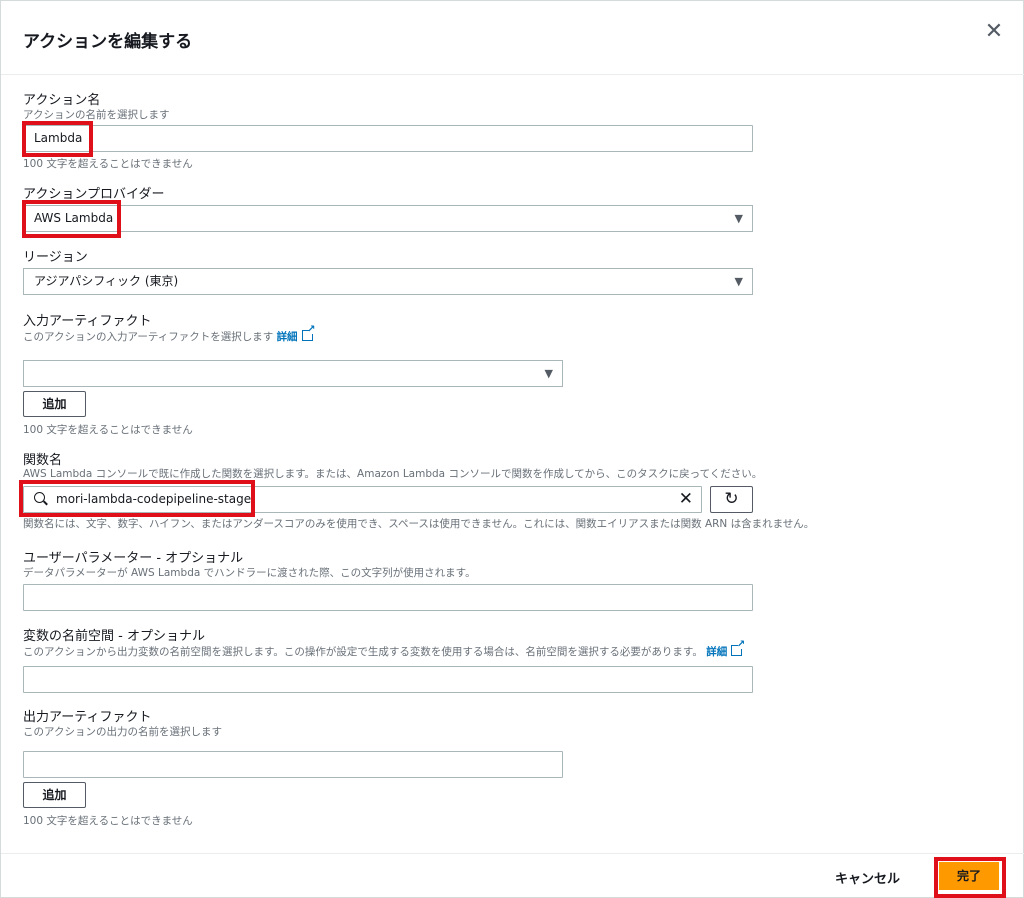 The image size is (1024, 898). I want to click on add-output-artifact-button: 追加, so click(54, 795).